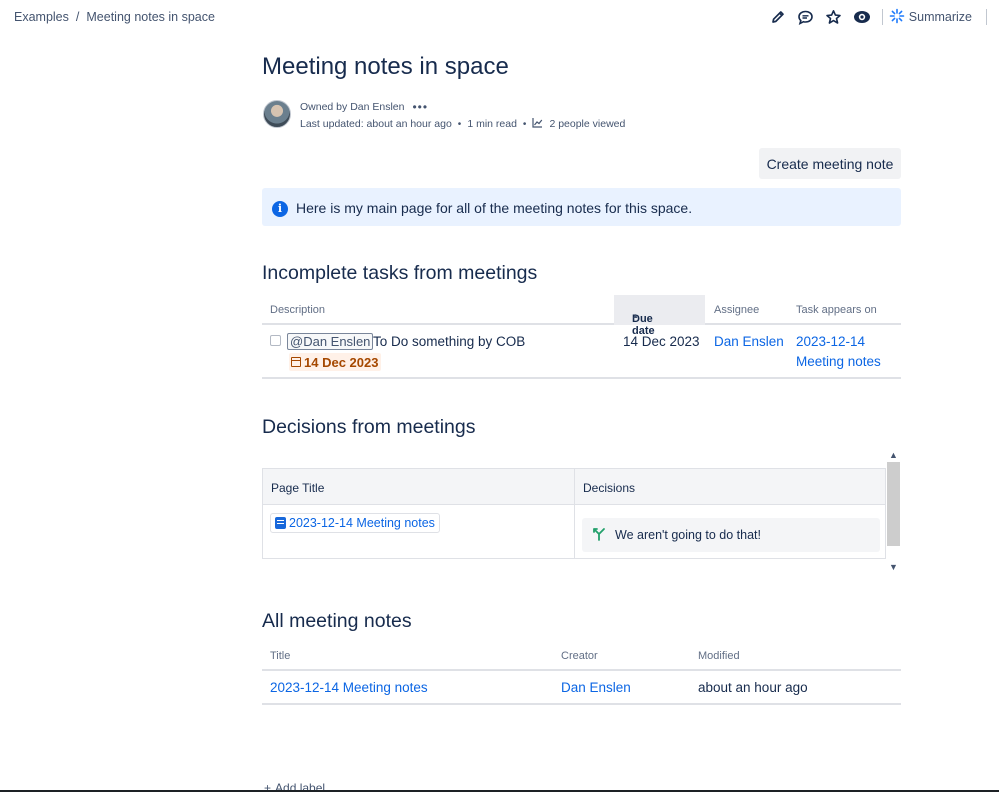 The width and height of the screenshot is (999, 792). Describe the element at coordinates (838, 361) in the screenshot. I see `task-page-link-title: Meeting notes` at that location.